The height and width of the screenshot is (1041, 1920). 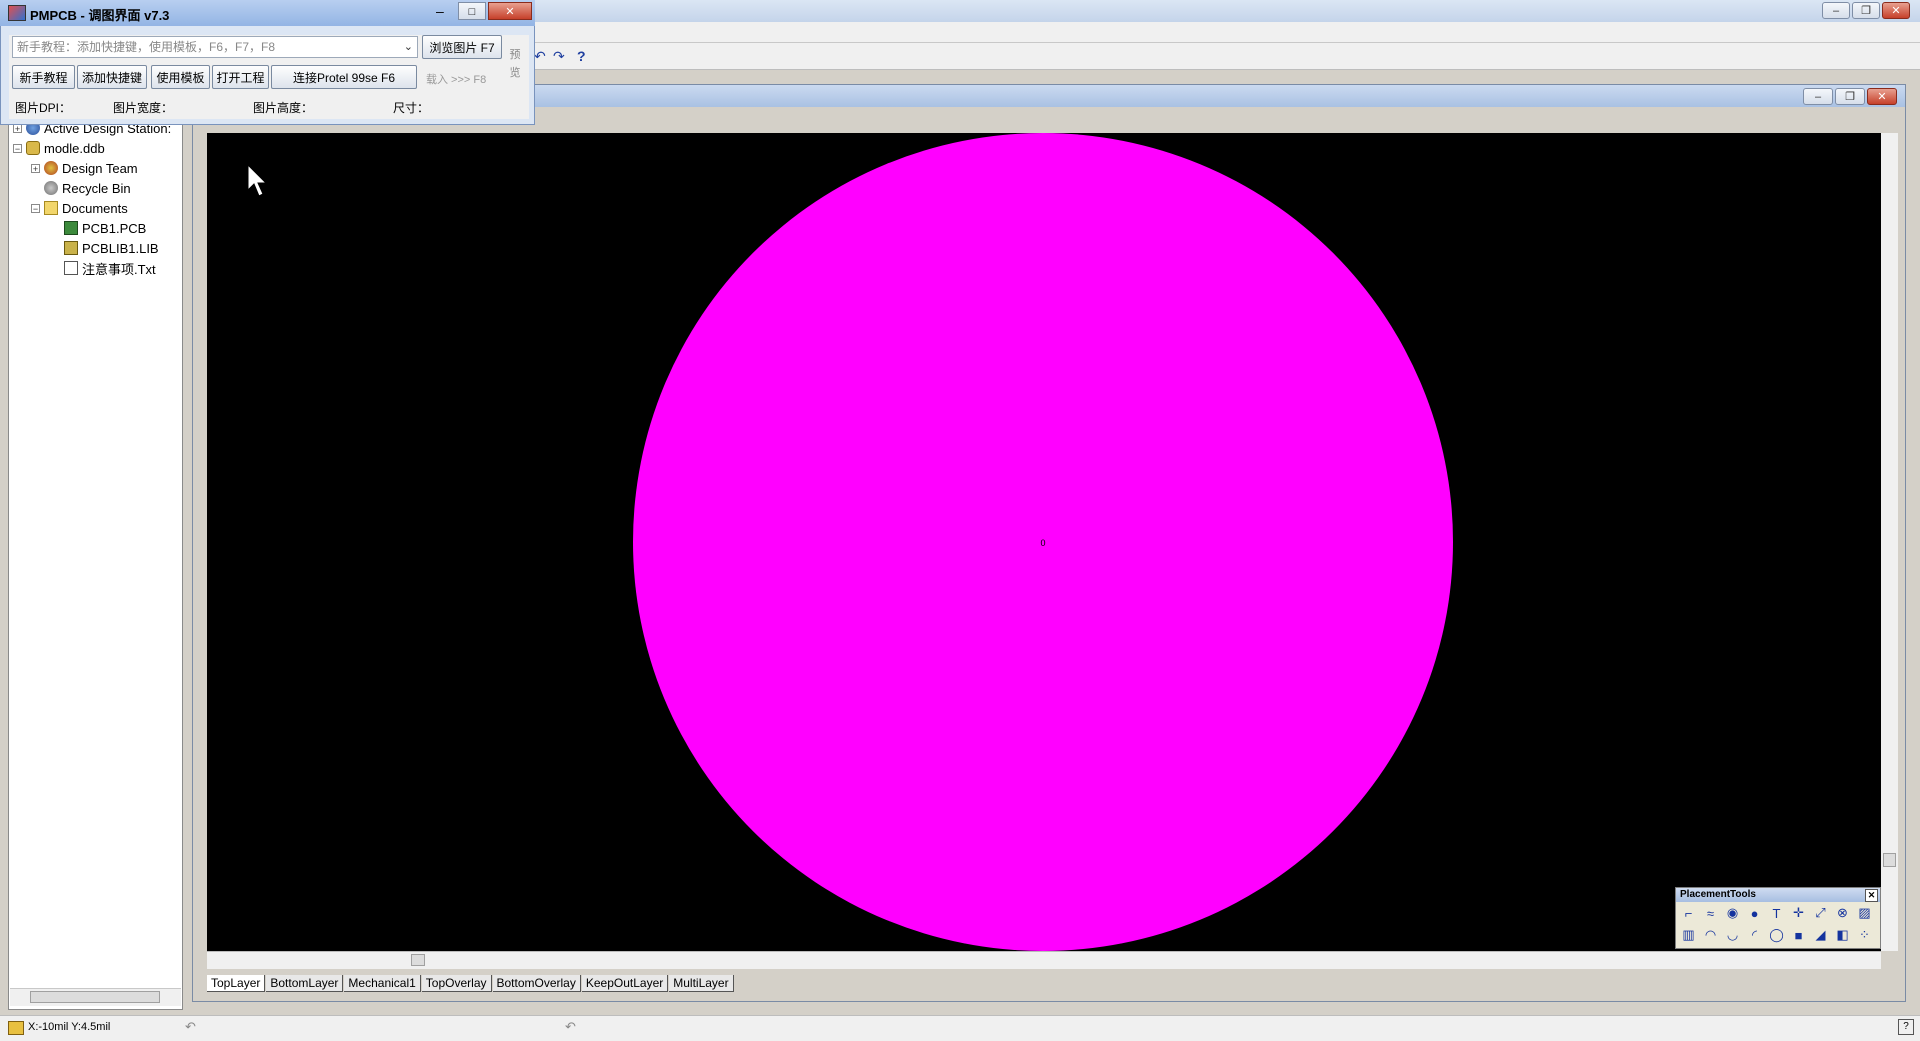 What do you see at coordinates (1864, 913) in the screenshot?
I see `polygon-icon: ▨` at bounding box center [1864, 913].